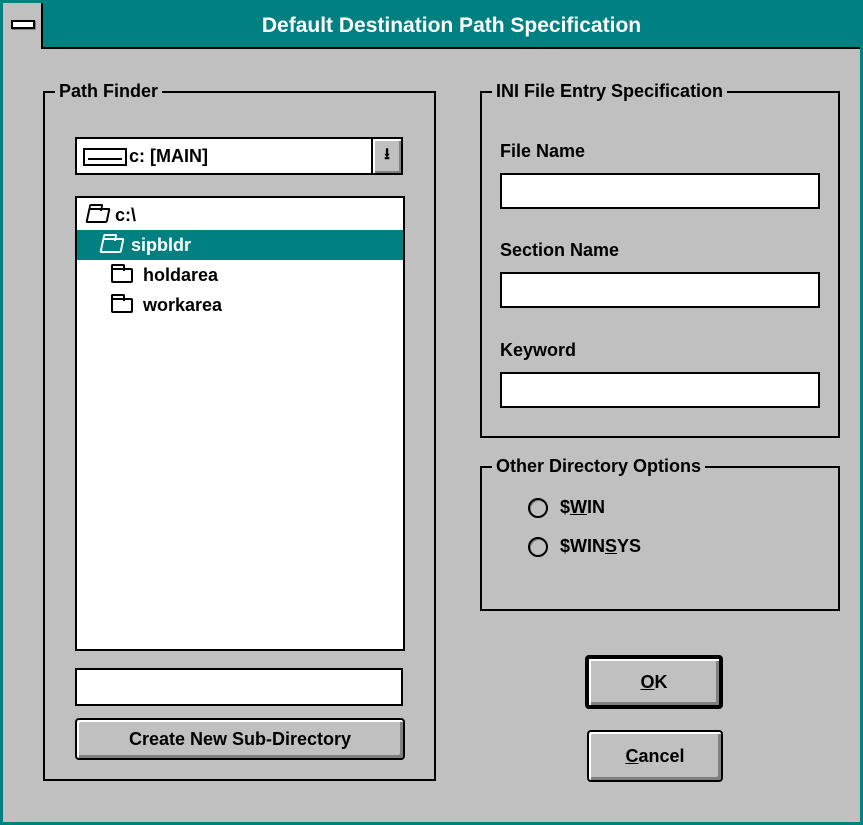 The width and height of the screenshot is (863, 825). I want to click on file-name-input, so click(660, 191).